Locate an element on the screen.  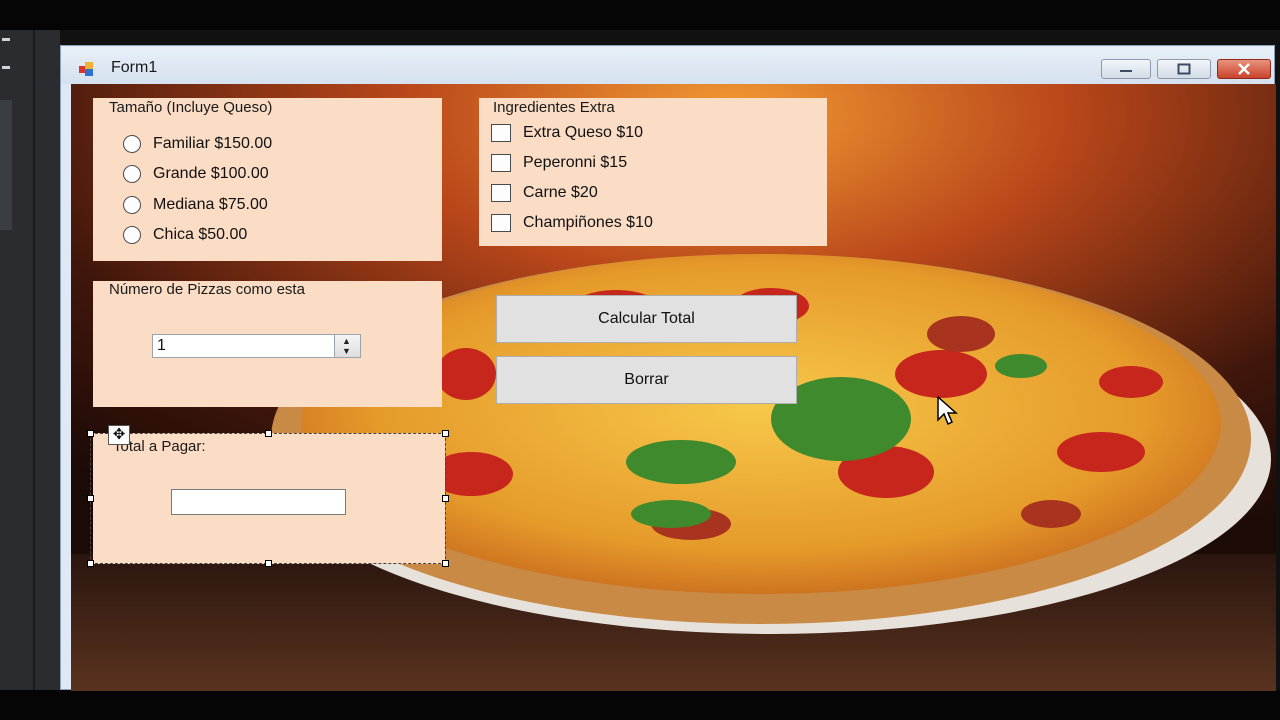
ide-divider is located at coordinates (34, 360).